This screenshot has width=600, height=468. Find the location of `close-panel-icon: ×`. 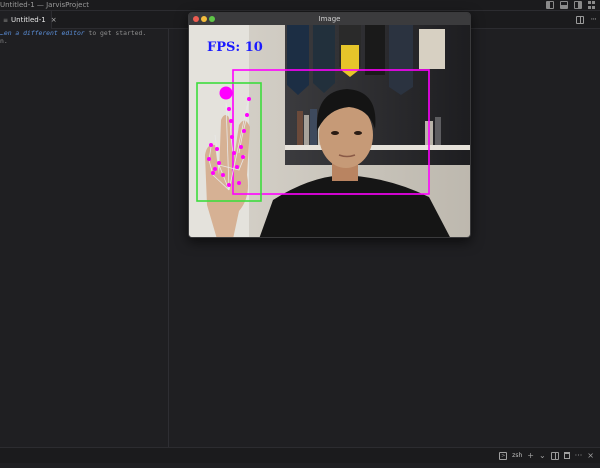

close-panel-icon: × is located at coordinates (590, 455).